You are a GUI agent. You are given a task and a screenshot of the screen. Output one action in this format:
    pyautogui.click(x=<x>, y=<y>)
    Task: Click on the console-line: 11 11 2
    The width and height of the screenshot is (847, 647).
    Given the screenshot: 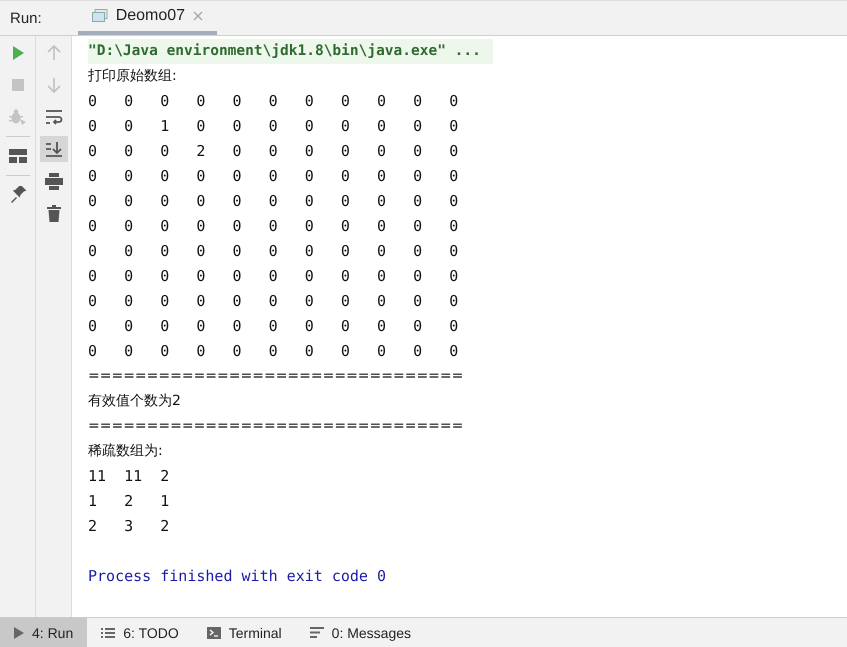 What is the action you would take?
    pyautogui.click(x=129, y=476)
    